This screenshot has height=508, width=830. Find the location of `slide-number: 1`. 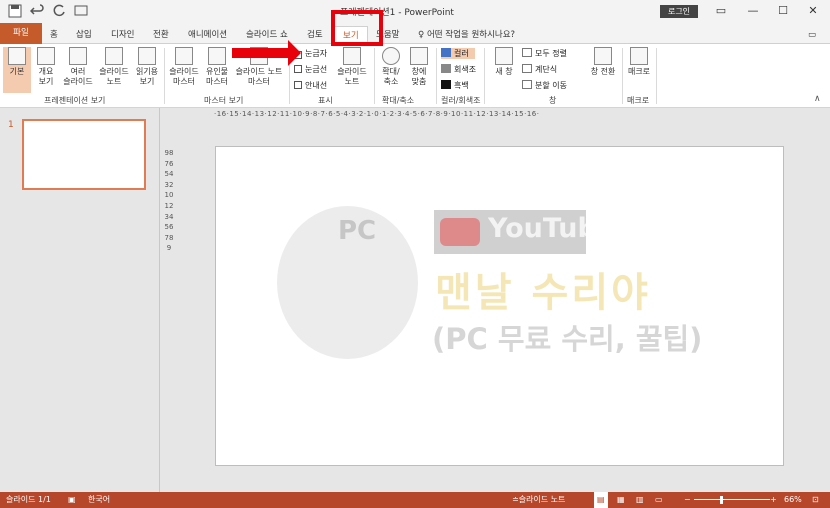

slide-number: 1 is located at coordinates (11, 125).